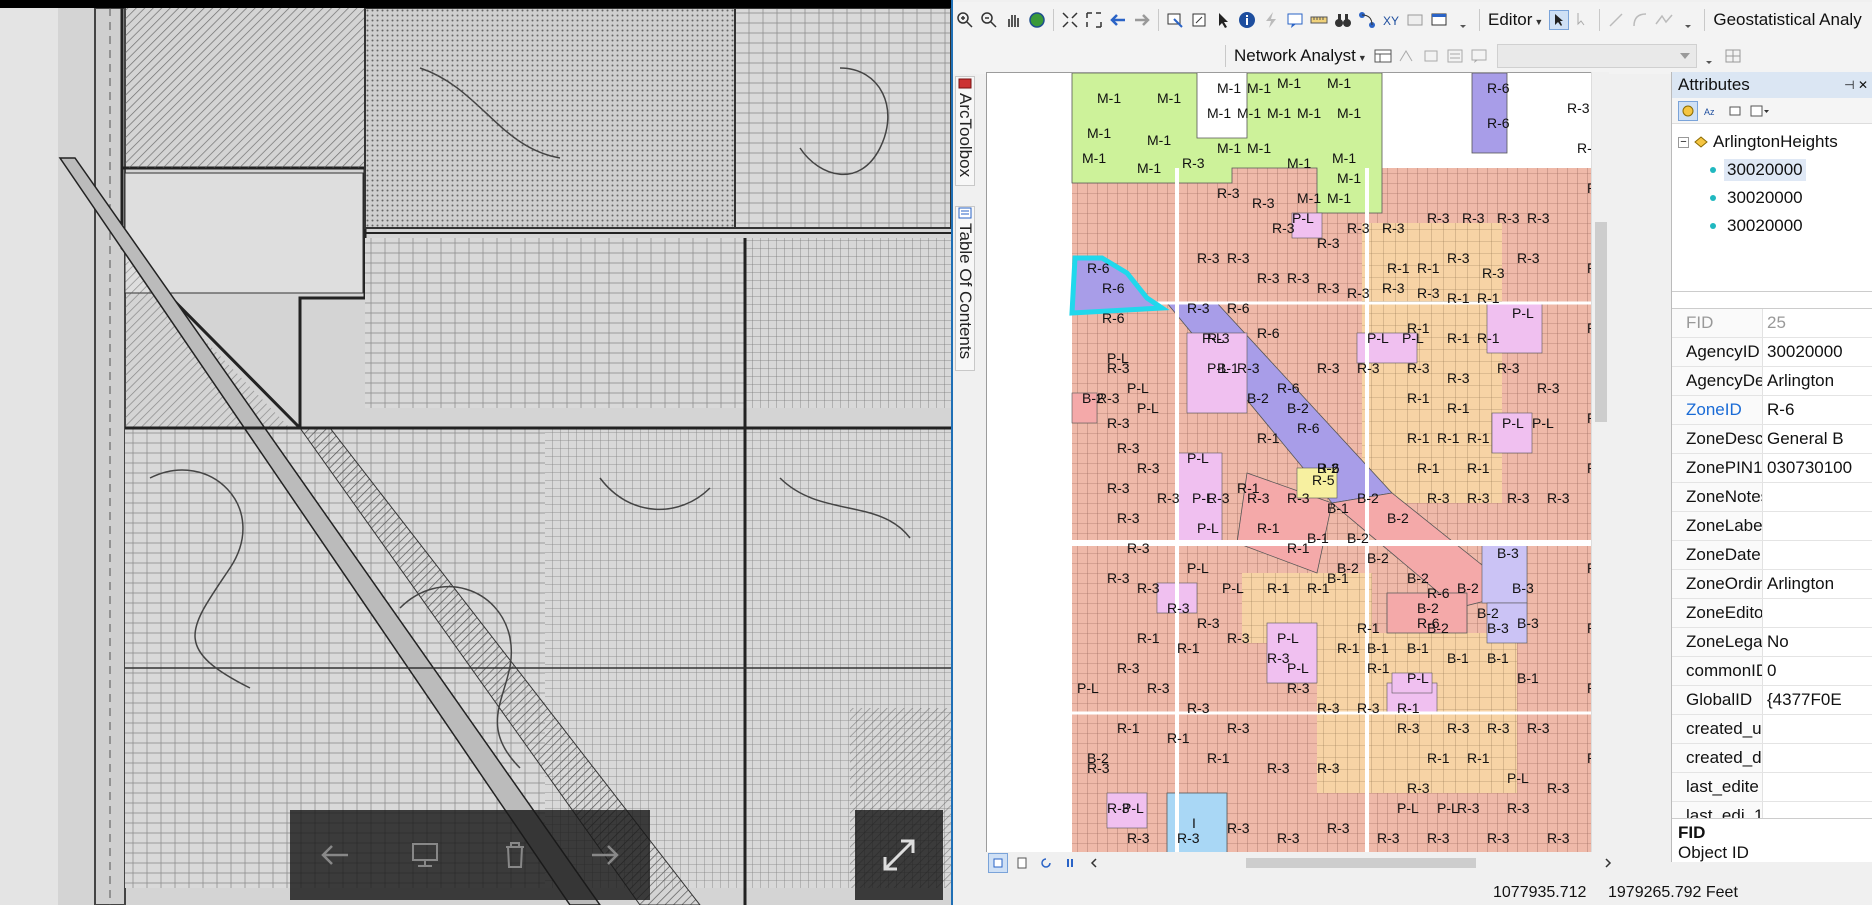 This screenshot has width=1872, height=905. I want to click on solve-button, so click(1455, 56).